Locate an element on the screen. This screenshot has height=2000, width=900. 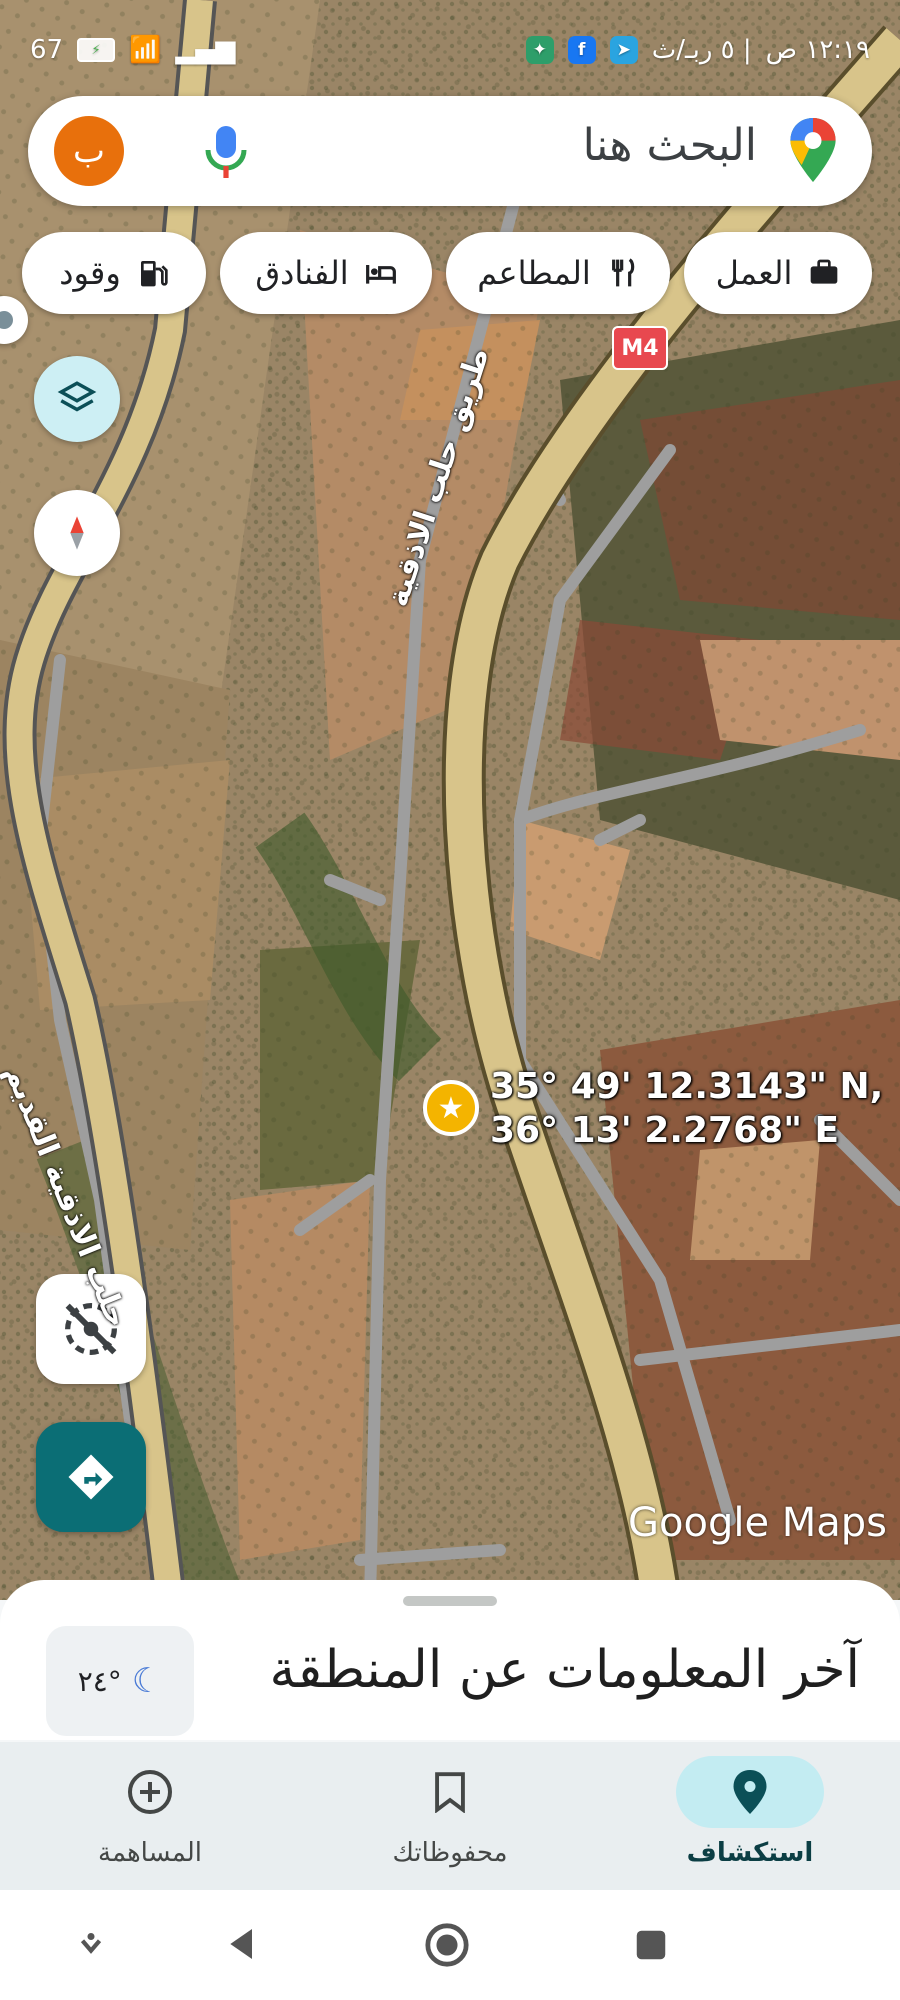
nav-active-indicator is located at coordinates (750, 1792).